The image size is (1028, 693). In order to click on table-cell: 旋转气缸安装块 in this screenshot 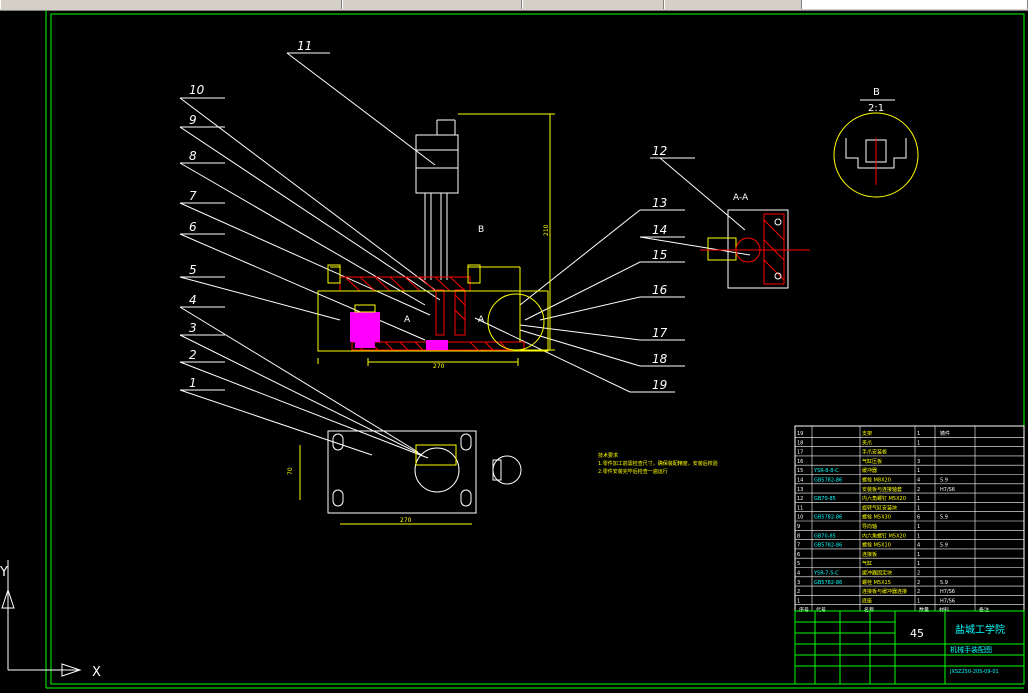, I will do `click(879, 507)`.